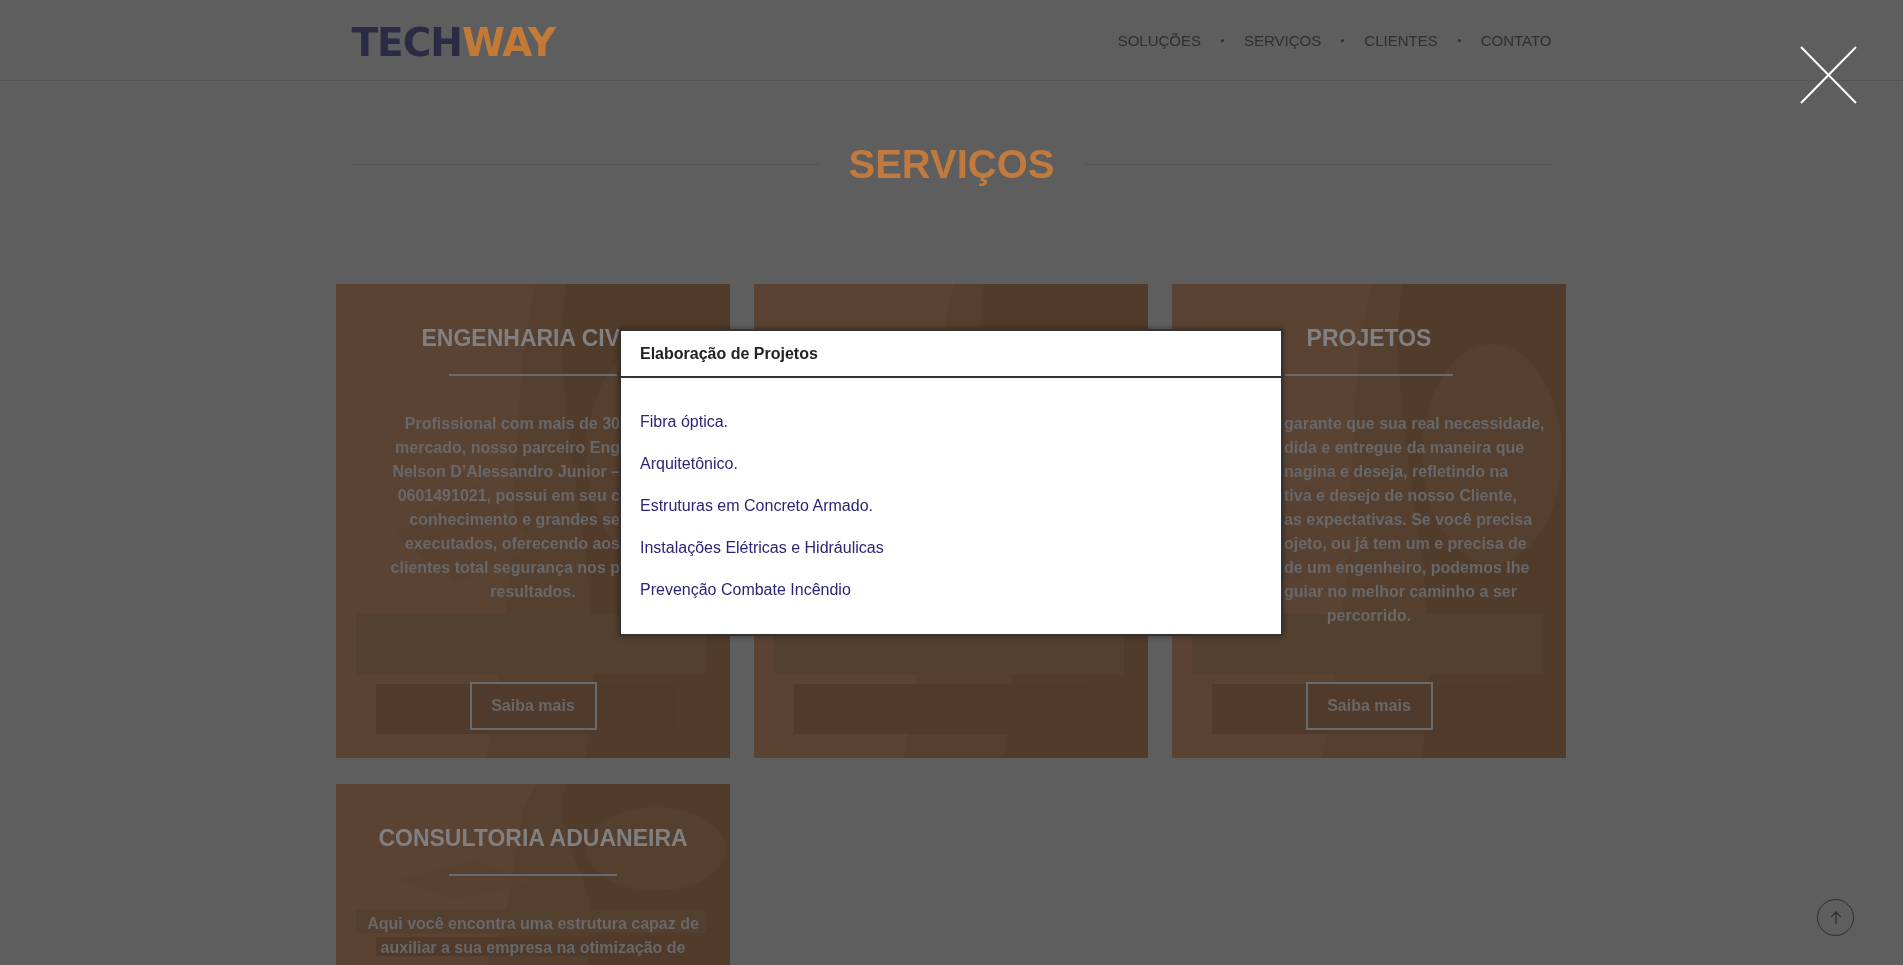 The width and height of the screenshot is (1903, 965). What do you see at coordinates (508, 496) in the screenshot?
I see `card-text-line: 0601491021, possui em seu c` at bounding box center [508, 496].